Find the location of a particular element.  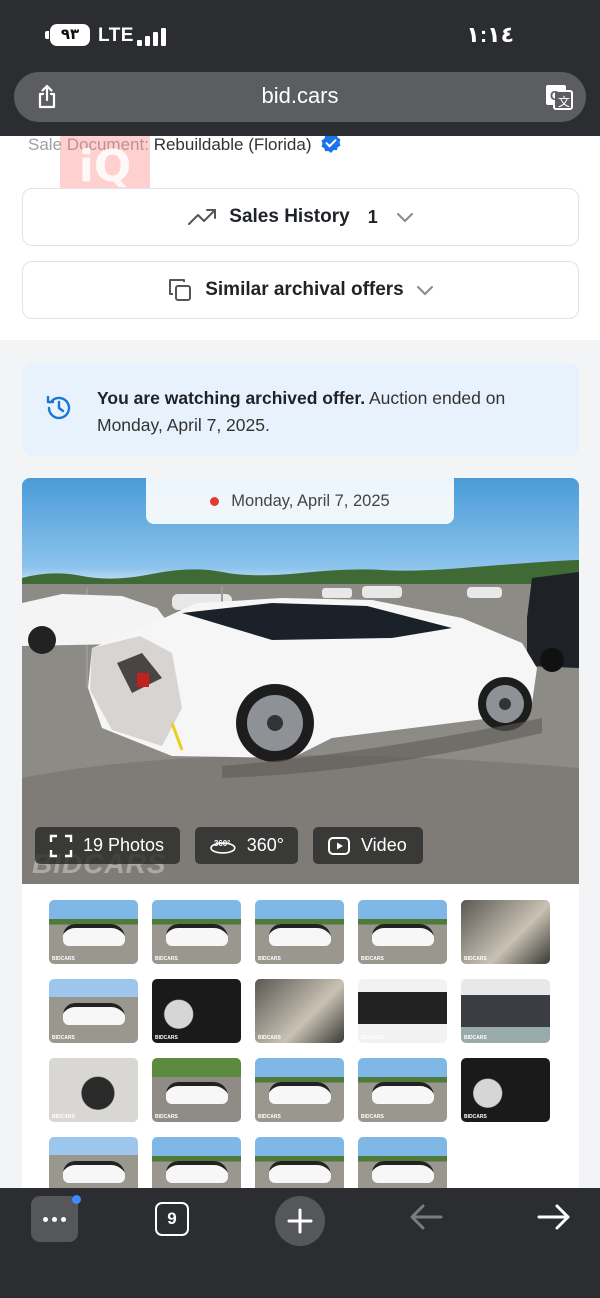

auction-date-pill: Monday, April 7, 2025 is located at coordinates (300, 501).